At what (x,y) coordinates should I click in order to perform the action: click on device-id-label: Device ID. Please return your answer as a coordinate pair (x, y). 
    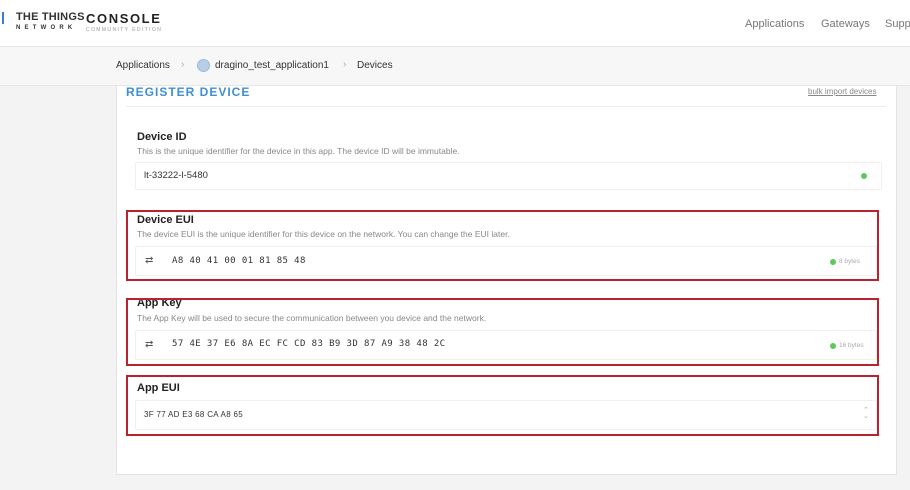
    Looking at the image, I should click on (162, 137).